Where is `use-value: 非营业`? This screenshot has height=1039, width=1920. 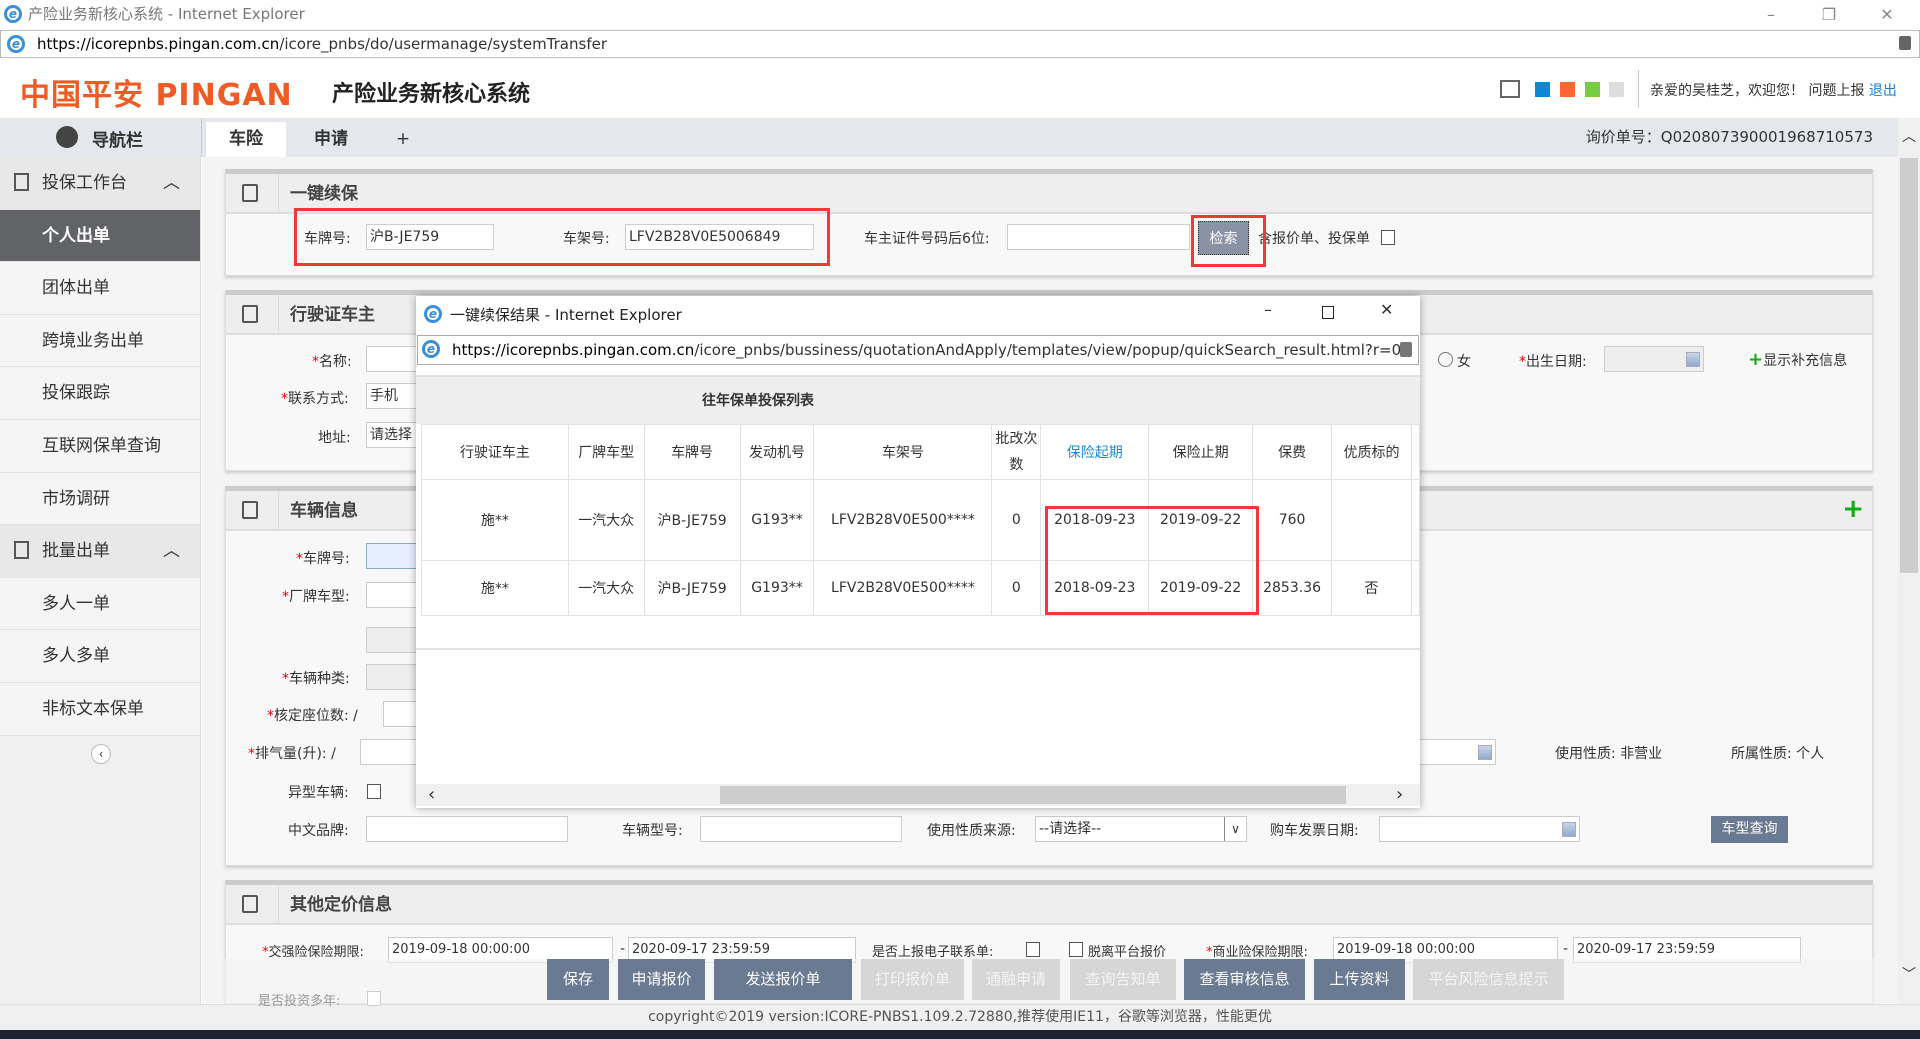
use-value: 非营业 is located at coordinates (1641, 754).